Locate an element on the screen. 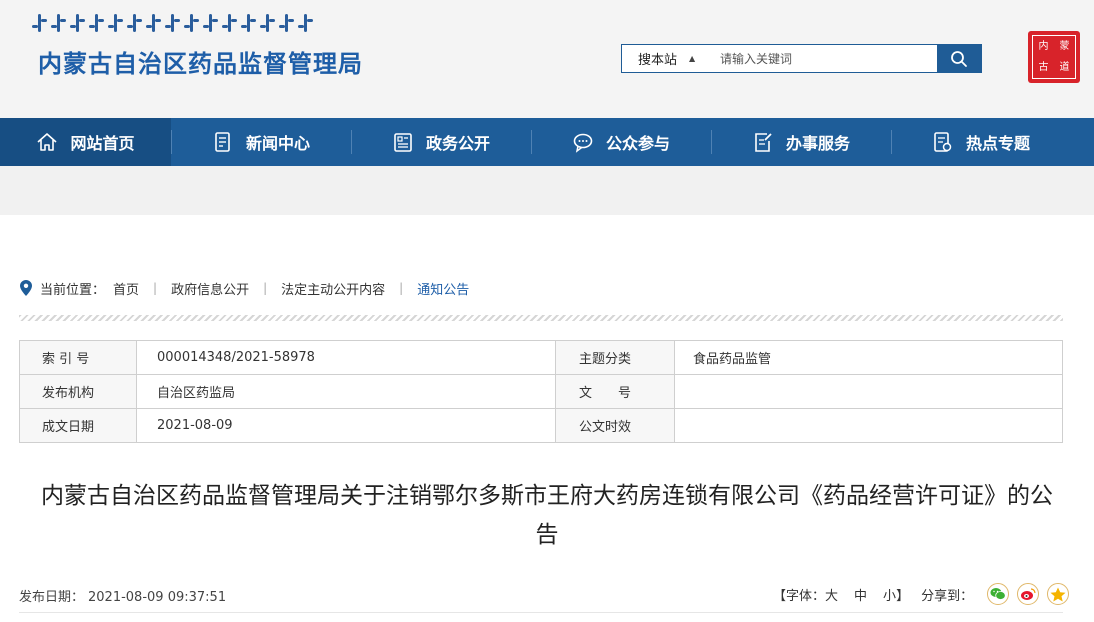 Image resolution: width=1094 pixels, height=622 pixels. share-wechat-button is located at coordinates (998, 594).